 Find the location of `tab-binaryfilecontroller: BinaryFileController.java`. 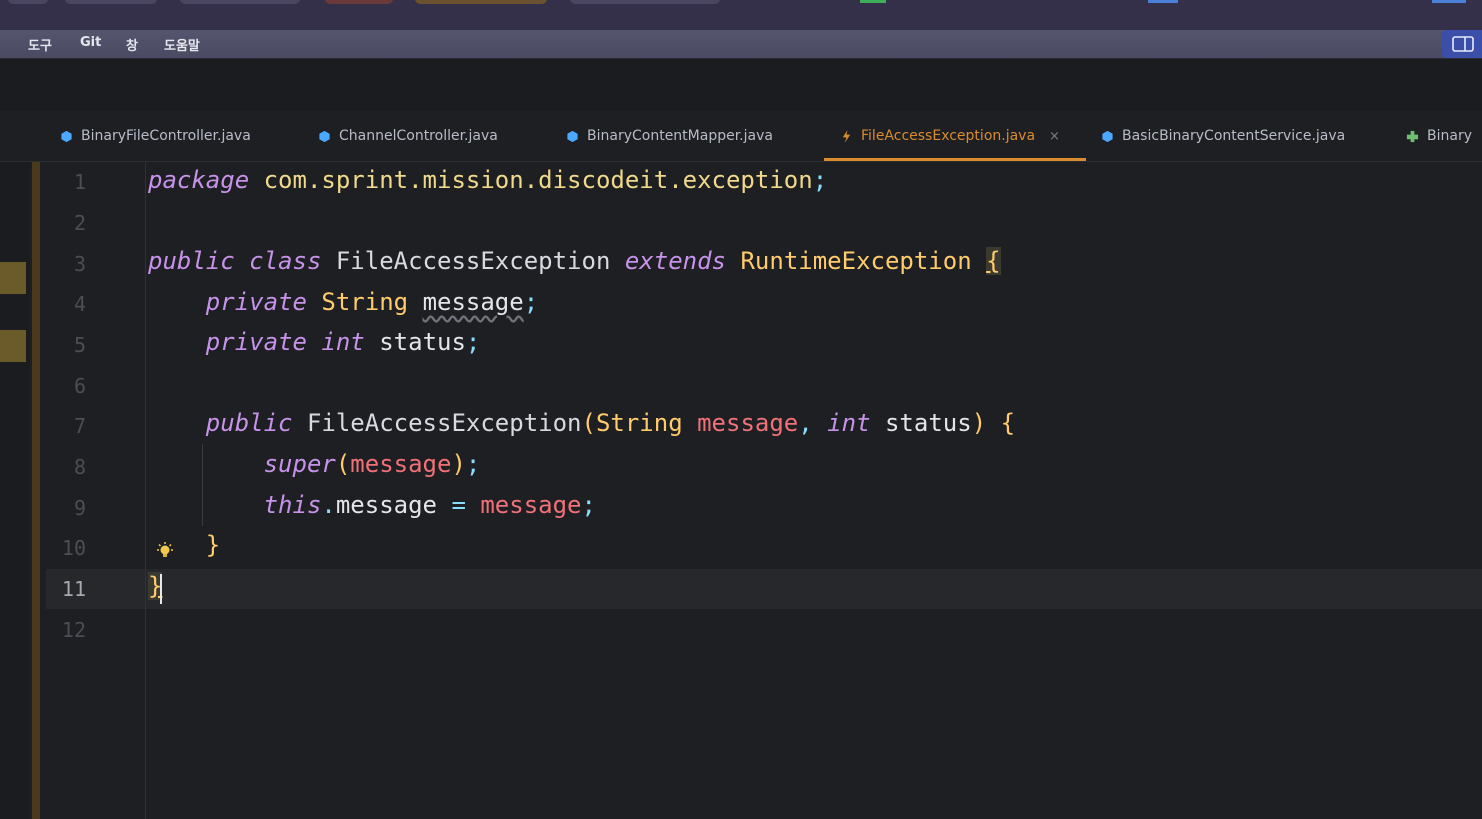

tab-binaryfilecontroller: BinaryFileController.java is located at coordinates (155, 136).